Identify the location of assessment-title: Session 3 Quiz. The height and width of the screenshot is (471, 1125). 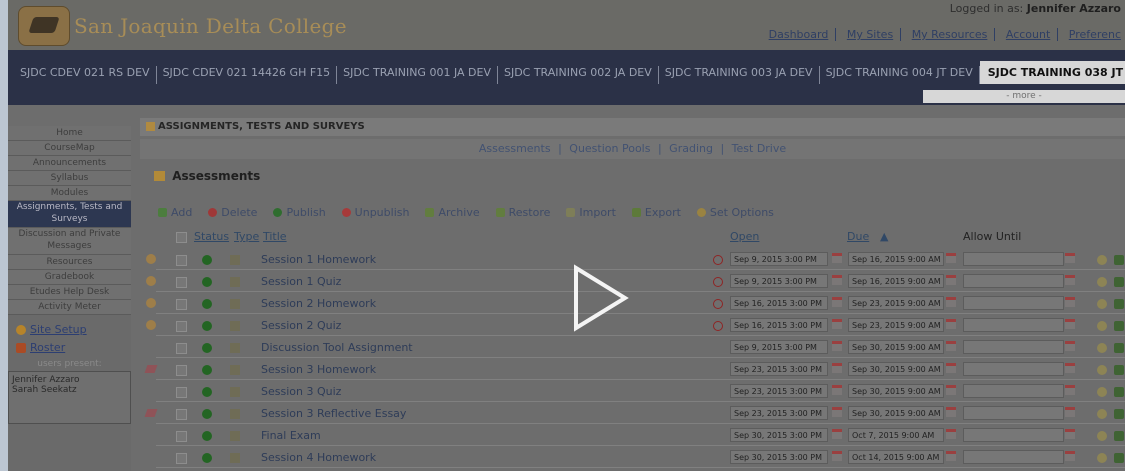
(301, 391).